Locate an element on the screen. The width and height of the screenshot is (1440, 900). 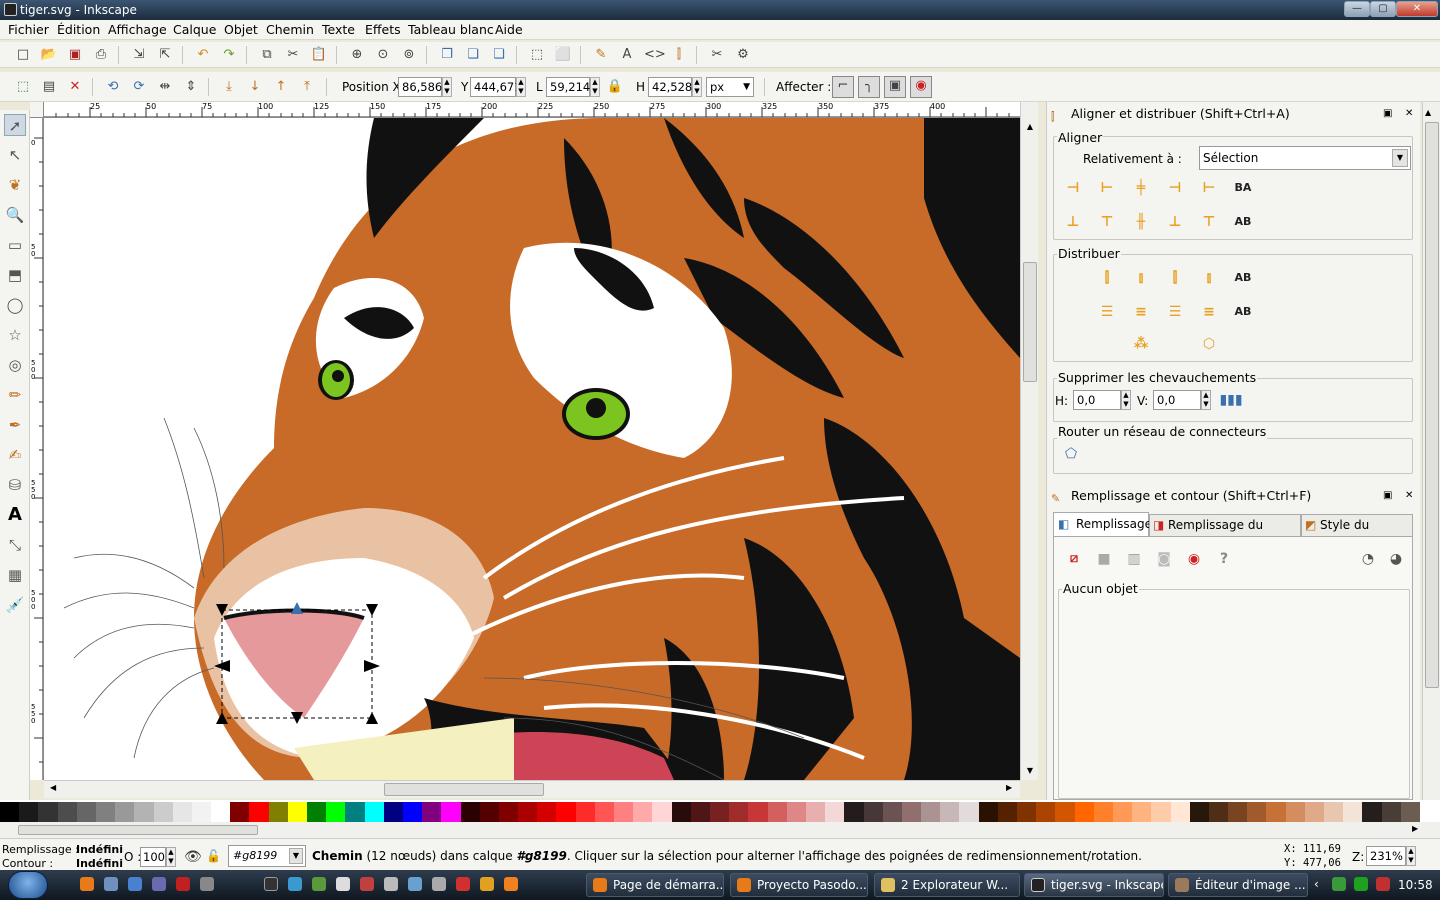
rectangle-tool-icon: ▭ is located at coordinates (15, 245).